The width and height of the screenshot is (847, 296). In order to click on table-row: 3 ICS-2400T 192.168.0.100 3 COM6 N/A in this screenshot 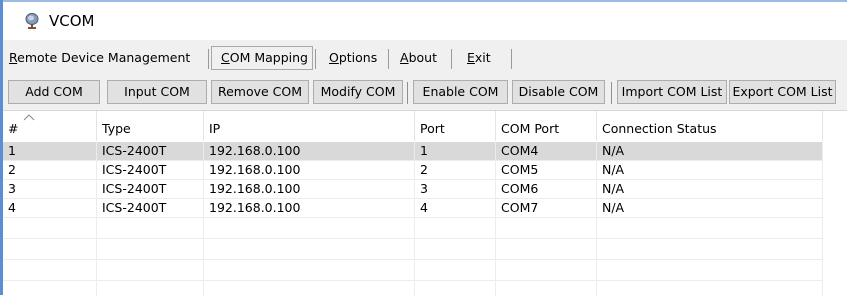, I will do `click(413, 189)`.